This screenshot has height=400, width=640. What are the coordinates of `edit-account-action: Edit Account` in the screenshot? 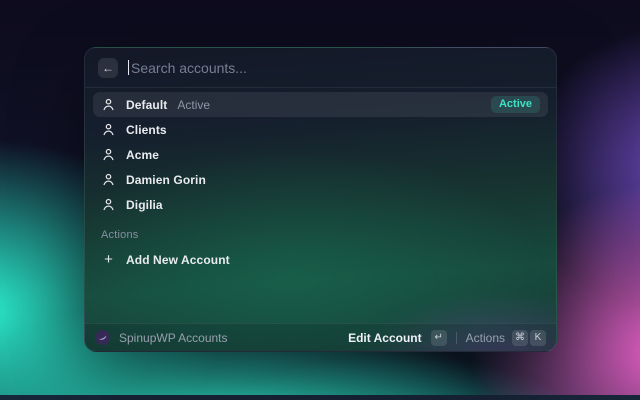 It's located at (385, 338).